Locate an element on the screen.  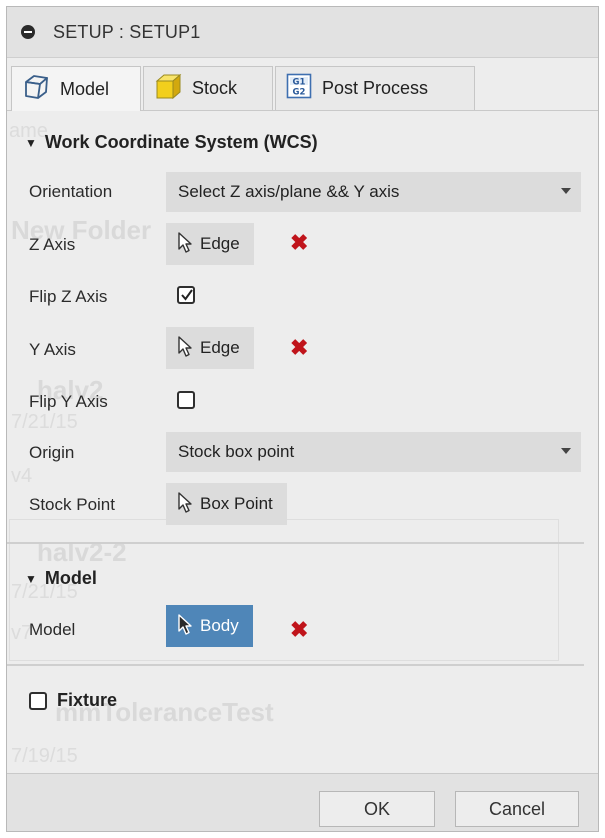
model-select-label: Body is located at coordinates (219, 625).